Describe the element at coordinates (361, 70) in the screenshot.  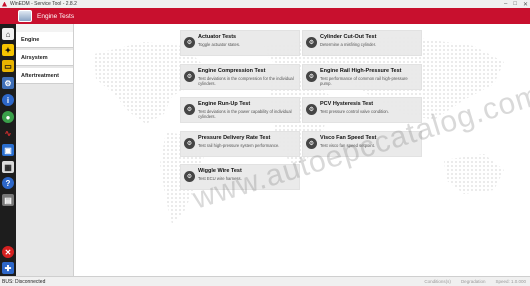
I see `test-title: Engine Rail High-Pressure Test` at that location.